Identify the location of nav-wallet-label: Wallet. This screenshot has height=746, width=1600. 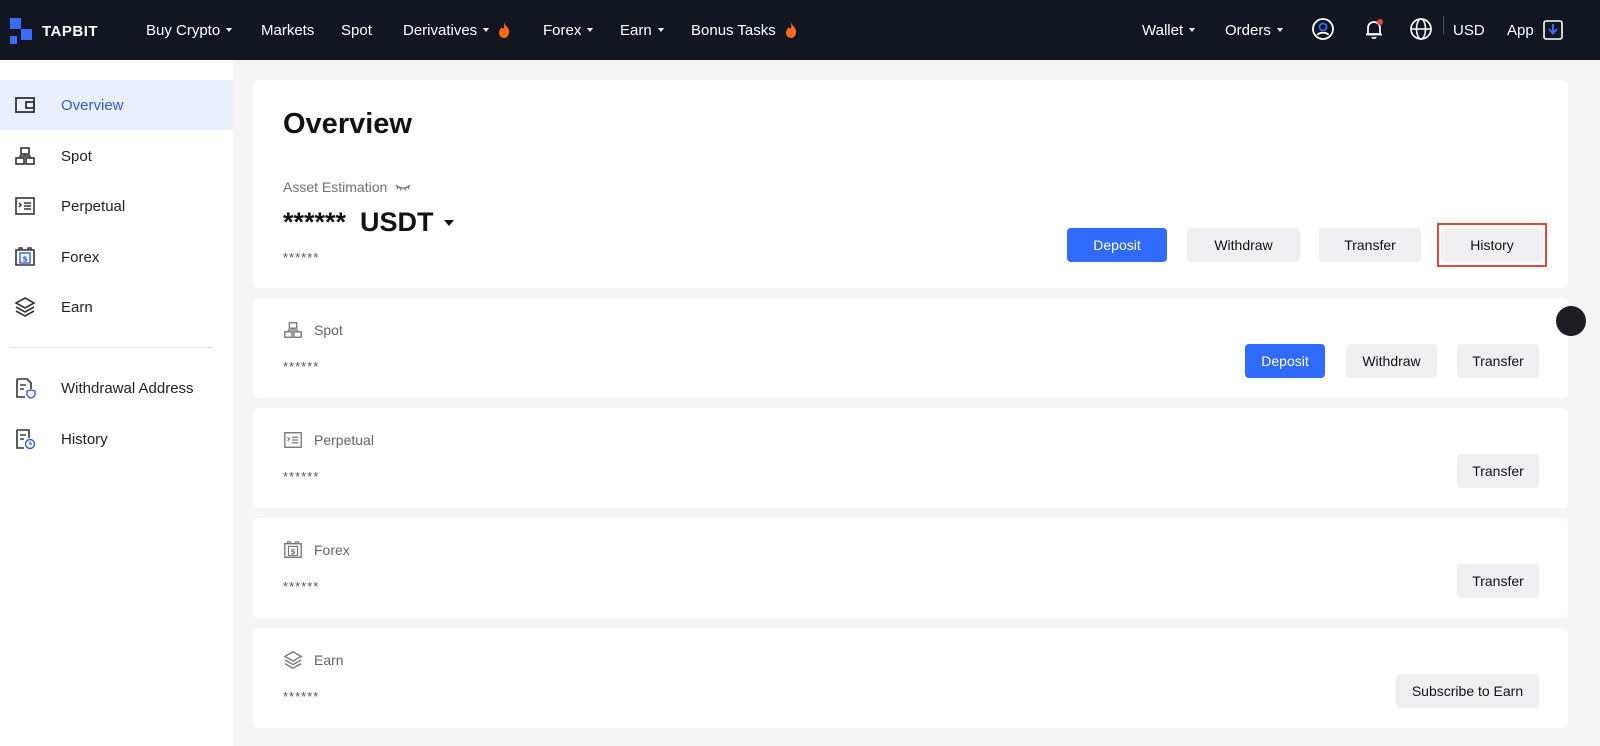
(1163, 30).